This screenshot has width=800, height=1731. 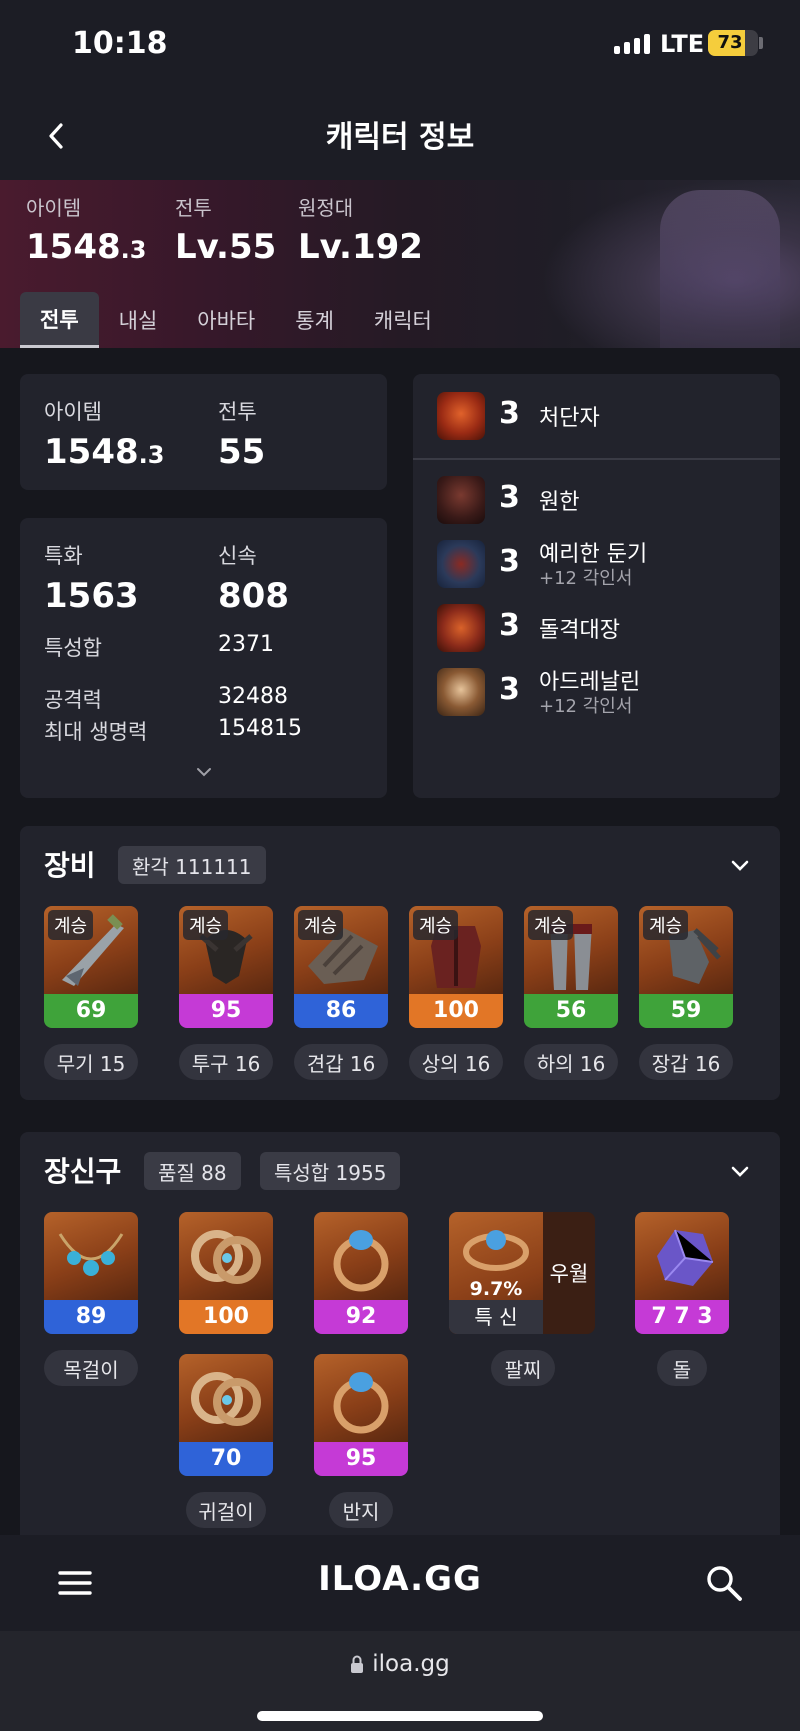 What do you see at coordinates (596, 459) in the screenshot?
I see `engraving-divider` at bounding box center [596, 459].